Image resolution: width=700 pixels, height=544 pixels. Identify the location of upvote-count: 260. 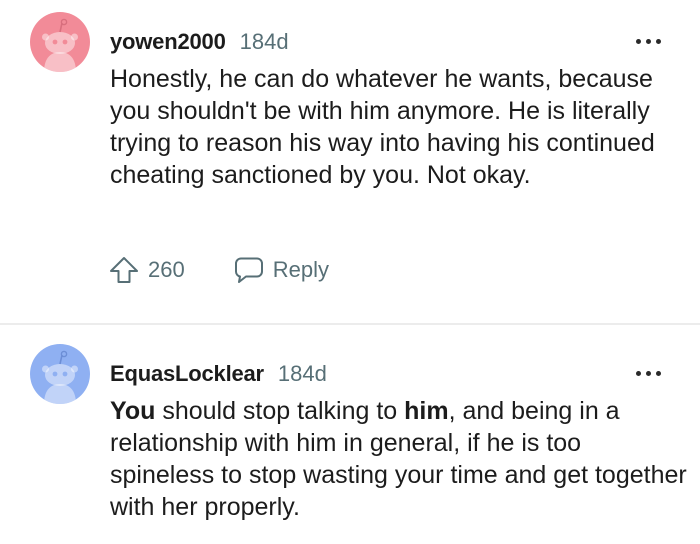
(166, 269).